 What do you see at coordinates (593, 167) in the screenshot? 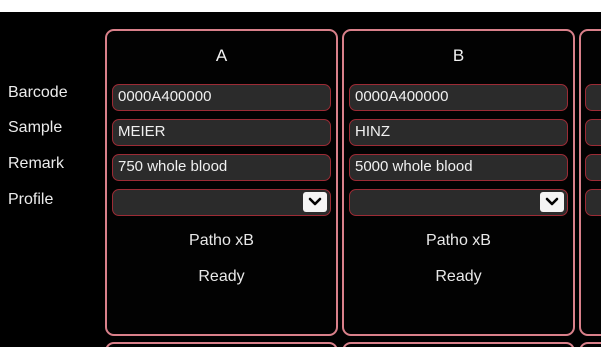
I see `remark-field` at bounding box center [593, 167].